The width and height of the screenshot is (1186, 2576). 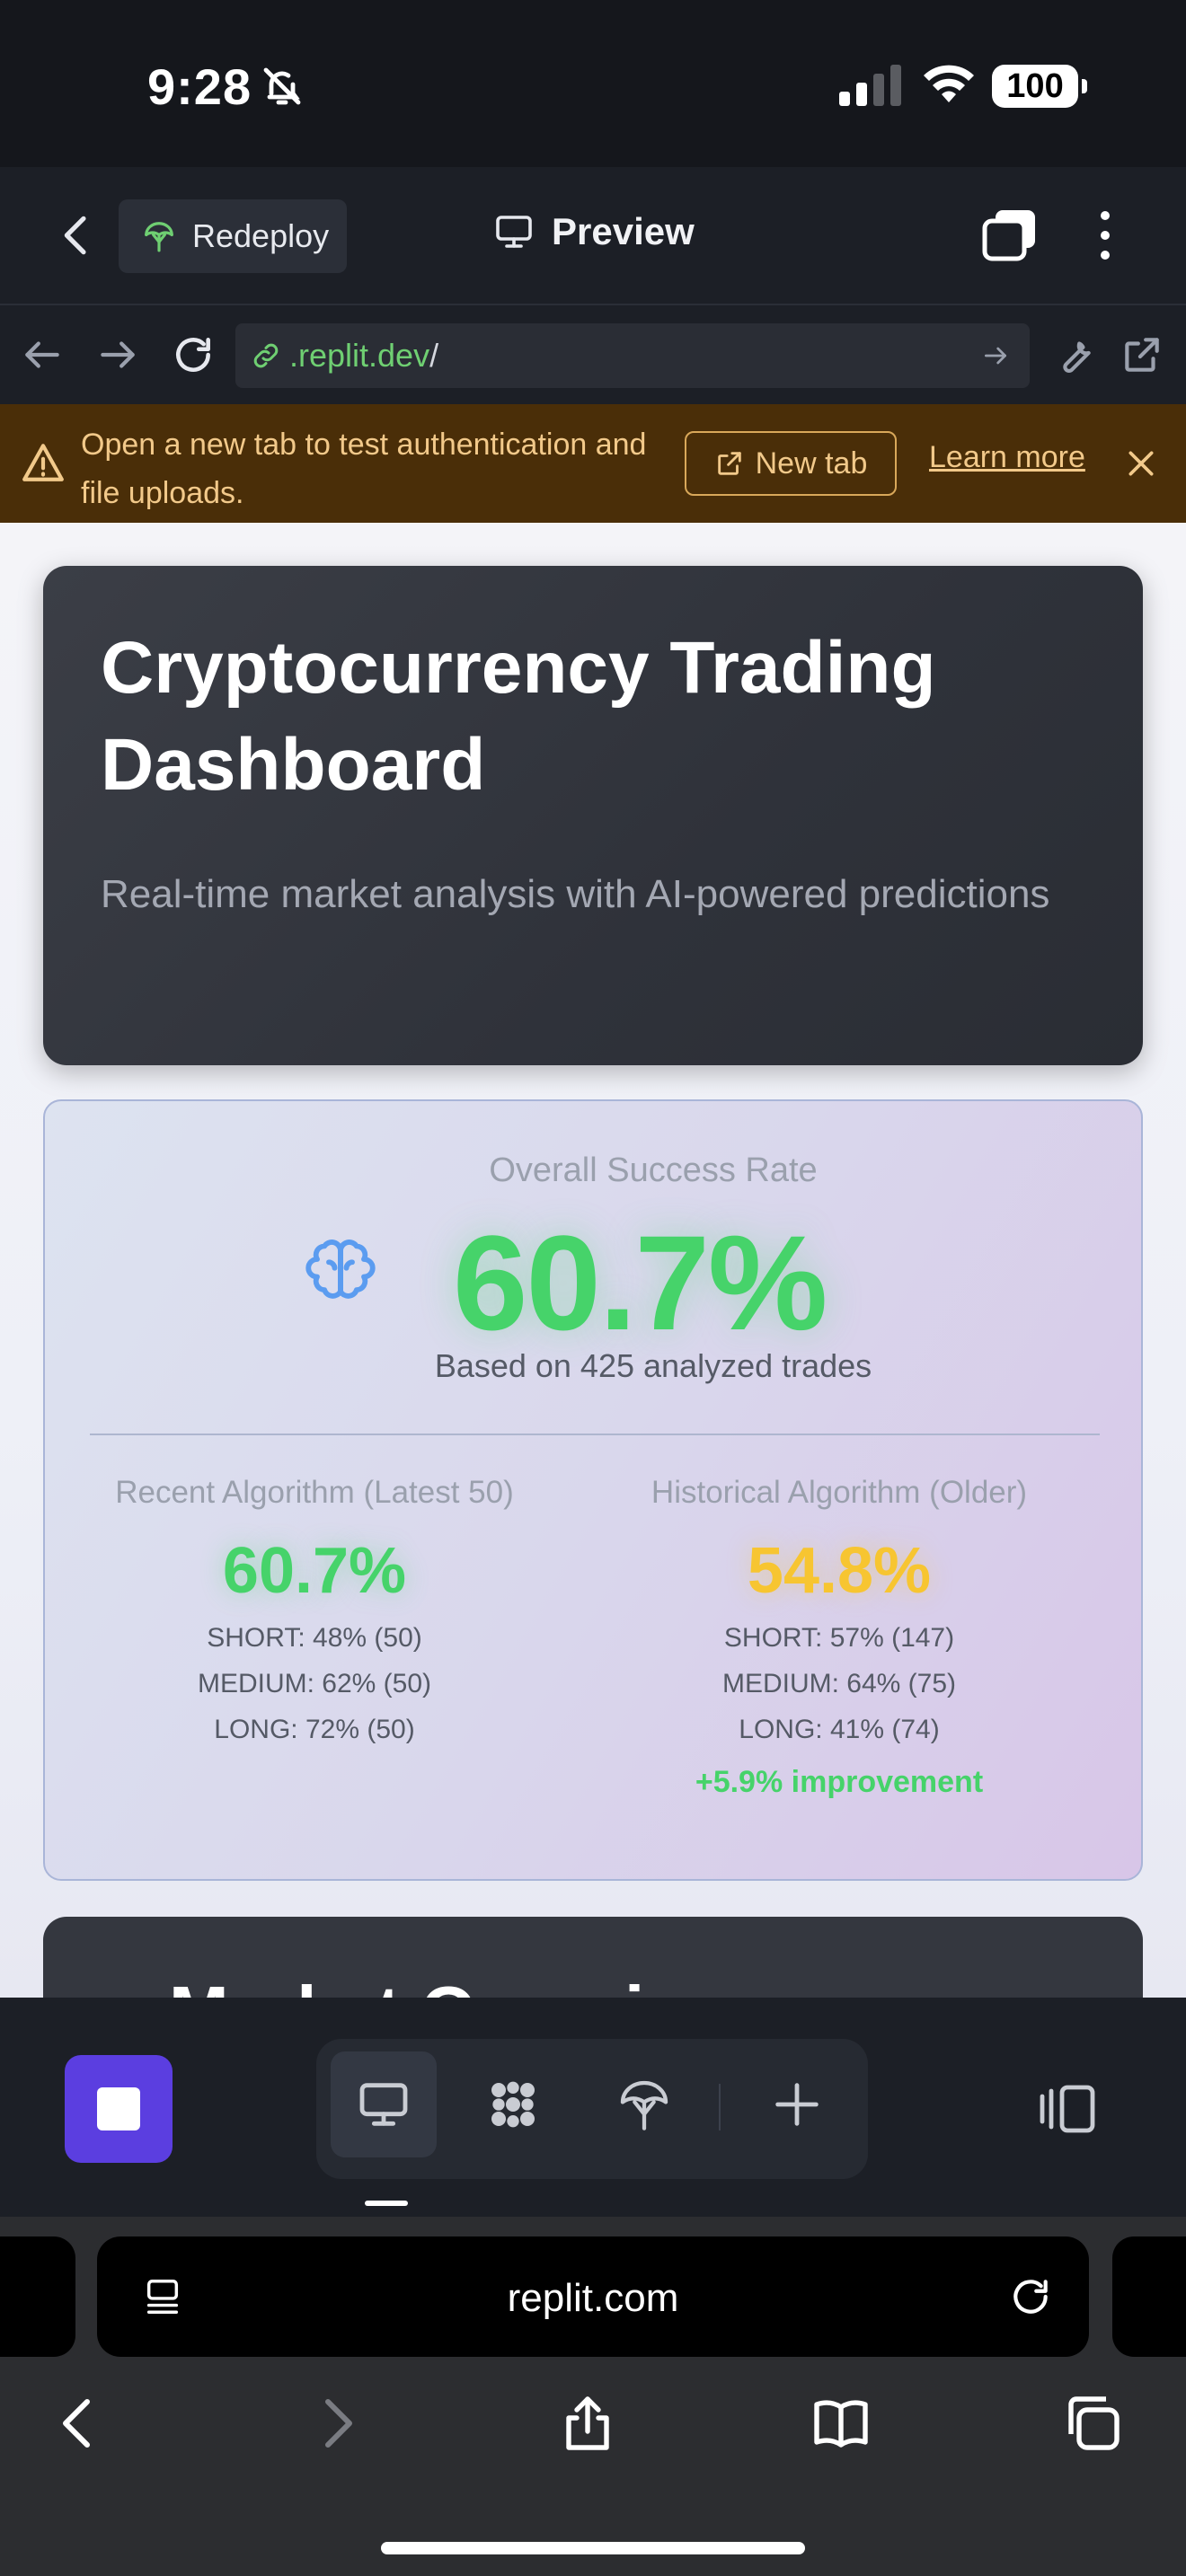 What do you see at coordinates (653, 1170) in the screenshot?
I see `success-rate-heading: Overall Success Rate` at bounding box center [653, 1170].